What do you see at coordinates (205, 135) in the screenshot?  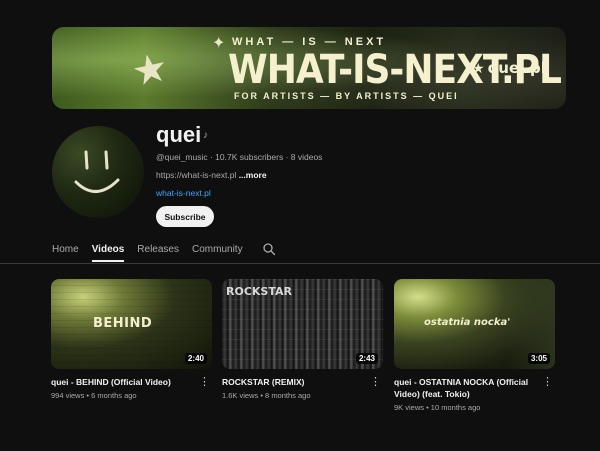 I see `music-note-icon: ♪` at bounding box center [205, 135].